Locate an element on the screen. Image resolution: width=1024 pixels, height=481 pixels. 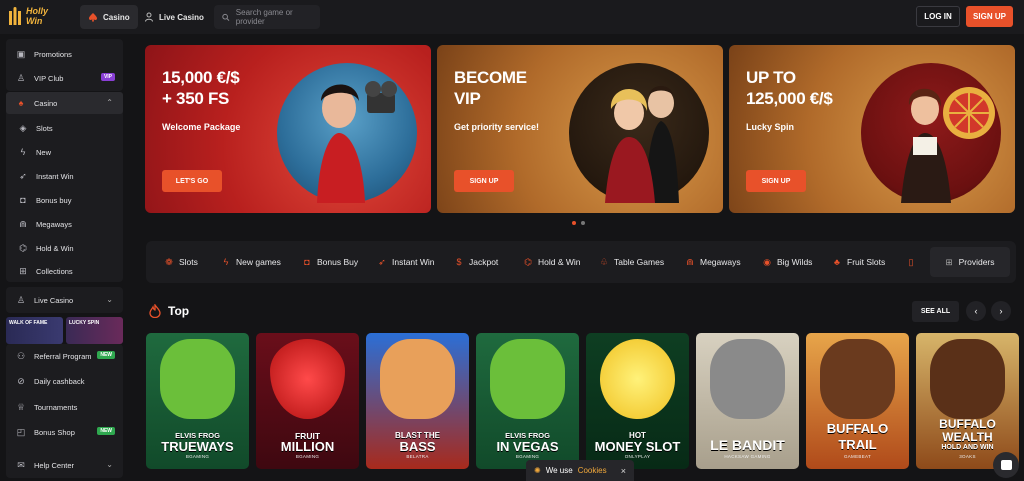
slots-icon: ◈ is located at coordinates (23, 127).